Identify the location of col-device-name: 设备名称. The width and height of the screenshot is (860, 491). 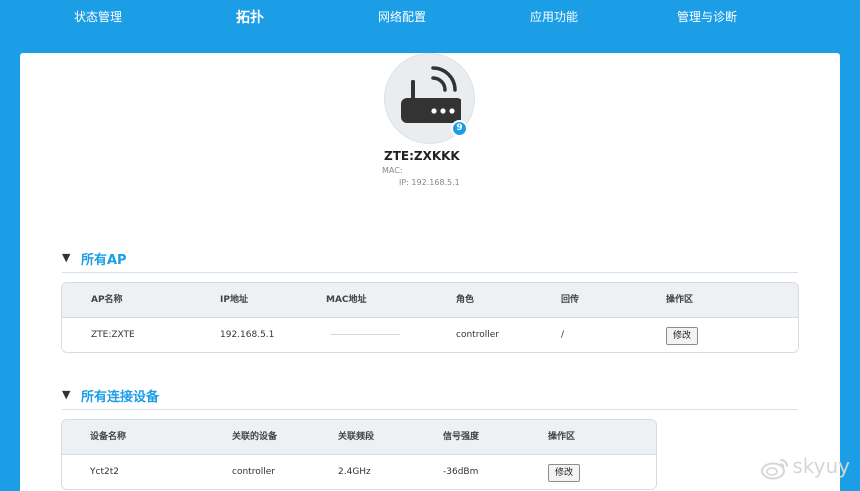
(108, 437).